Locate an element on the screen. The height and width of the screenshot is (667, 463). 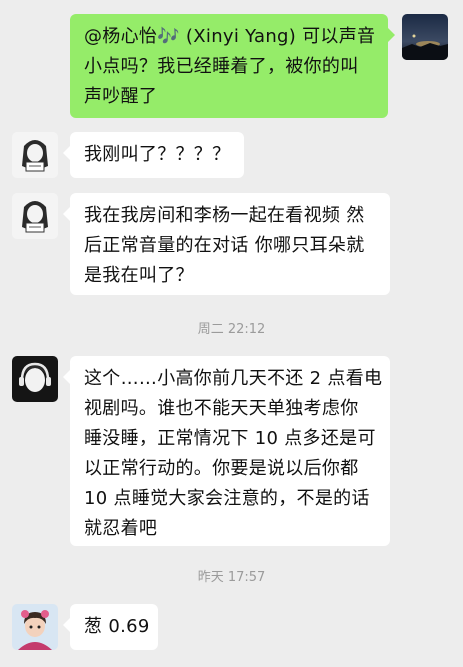
message-bubble-received: 我刚叫了？？？？ is located at coordinates (153, 155).